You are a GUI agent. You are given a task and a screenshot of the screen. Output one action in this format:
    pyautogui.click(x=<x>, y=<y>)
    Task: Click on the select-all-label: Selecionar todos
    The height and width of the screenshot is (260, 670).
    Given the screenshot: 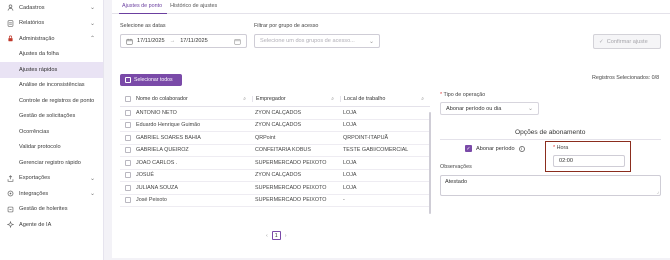 What is the action you would take?
    pyautogui.click(x=153, y=80)
    